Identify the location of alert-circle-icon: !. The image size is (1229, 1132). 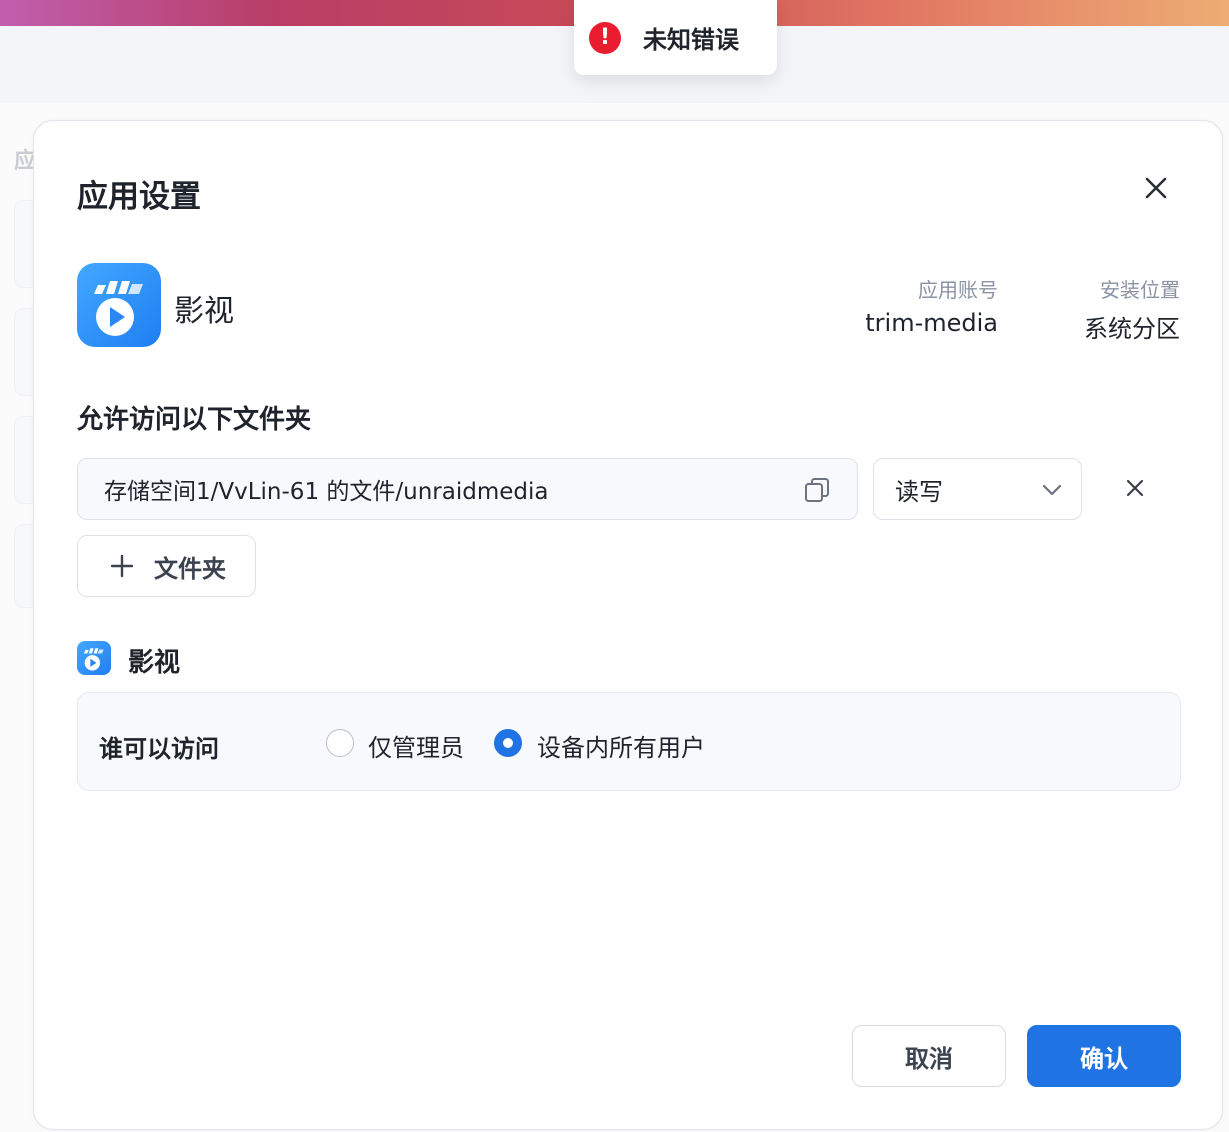
(605, 37).